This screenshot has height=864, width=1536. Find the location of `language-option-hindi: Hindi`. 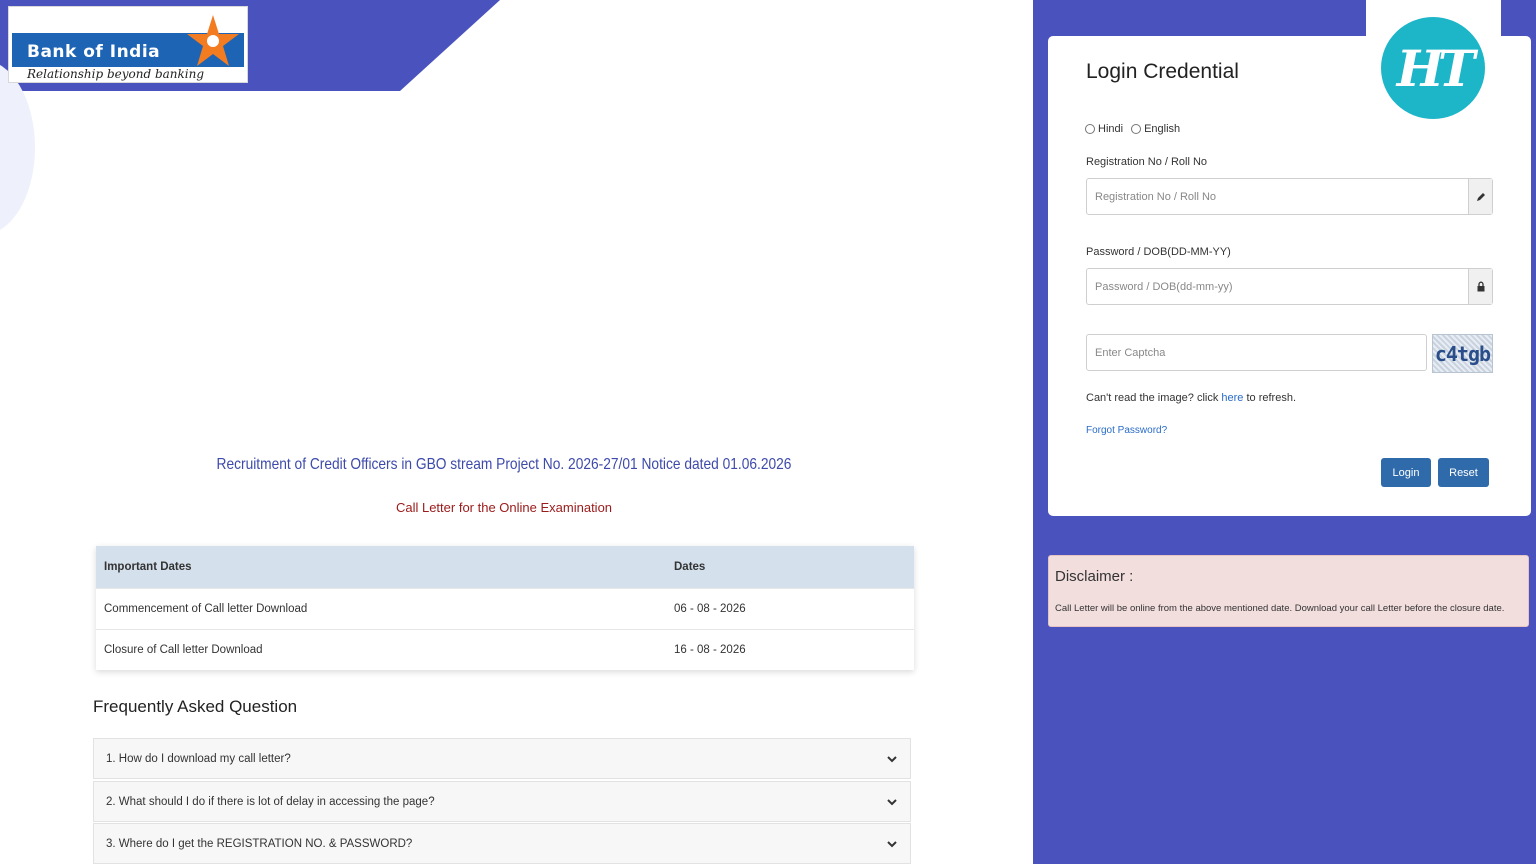

language-option-hindi: Hindi is located at coordinates (1104, 129).